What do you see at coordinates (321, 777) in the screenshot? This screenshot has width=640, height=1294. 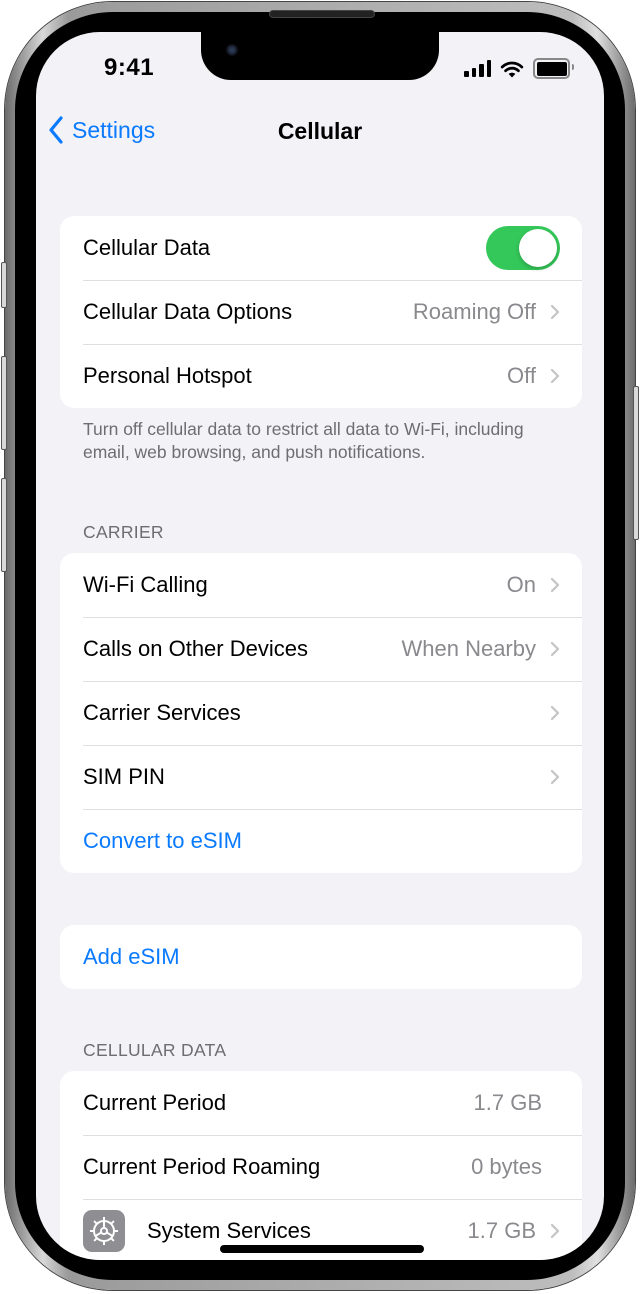 I see `sim-pin-row: SIM PIN` at bounding box center [321, 777].